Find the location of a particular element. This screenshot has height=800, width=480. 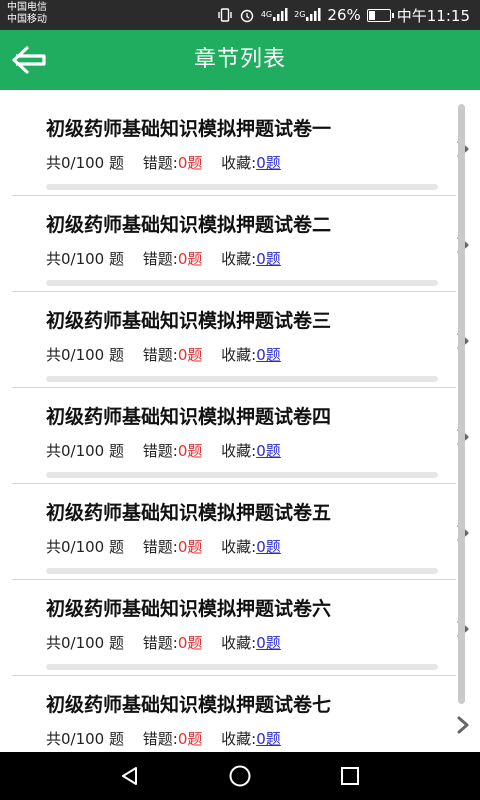

chapter-item: 初级药师基础知识模拟押题试卷七 共0/100 题 错题:0题 收藏:0题 is located at coordinates (240, 714).